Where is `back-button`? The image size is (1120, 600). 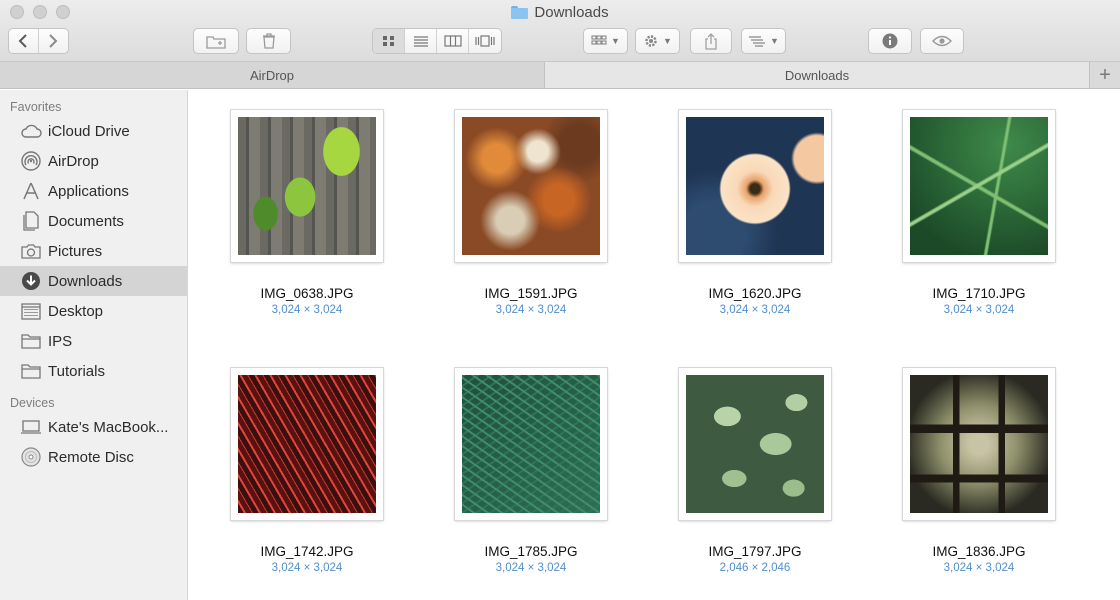 back-button is located at coordinates (24, 41).